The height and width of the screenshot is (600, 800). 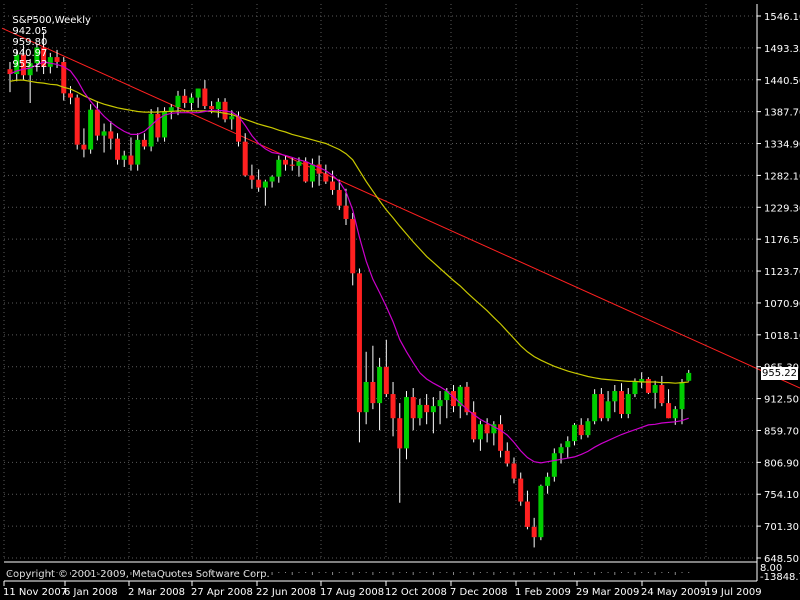 What do you see at coordinates (91, 592) in the screenshot?
I see `x-tick-label: 6 Jan 2008` at bounding box center [91, 592].